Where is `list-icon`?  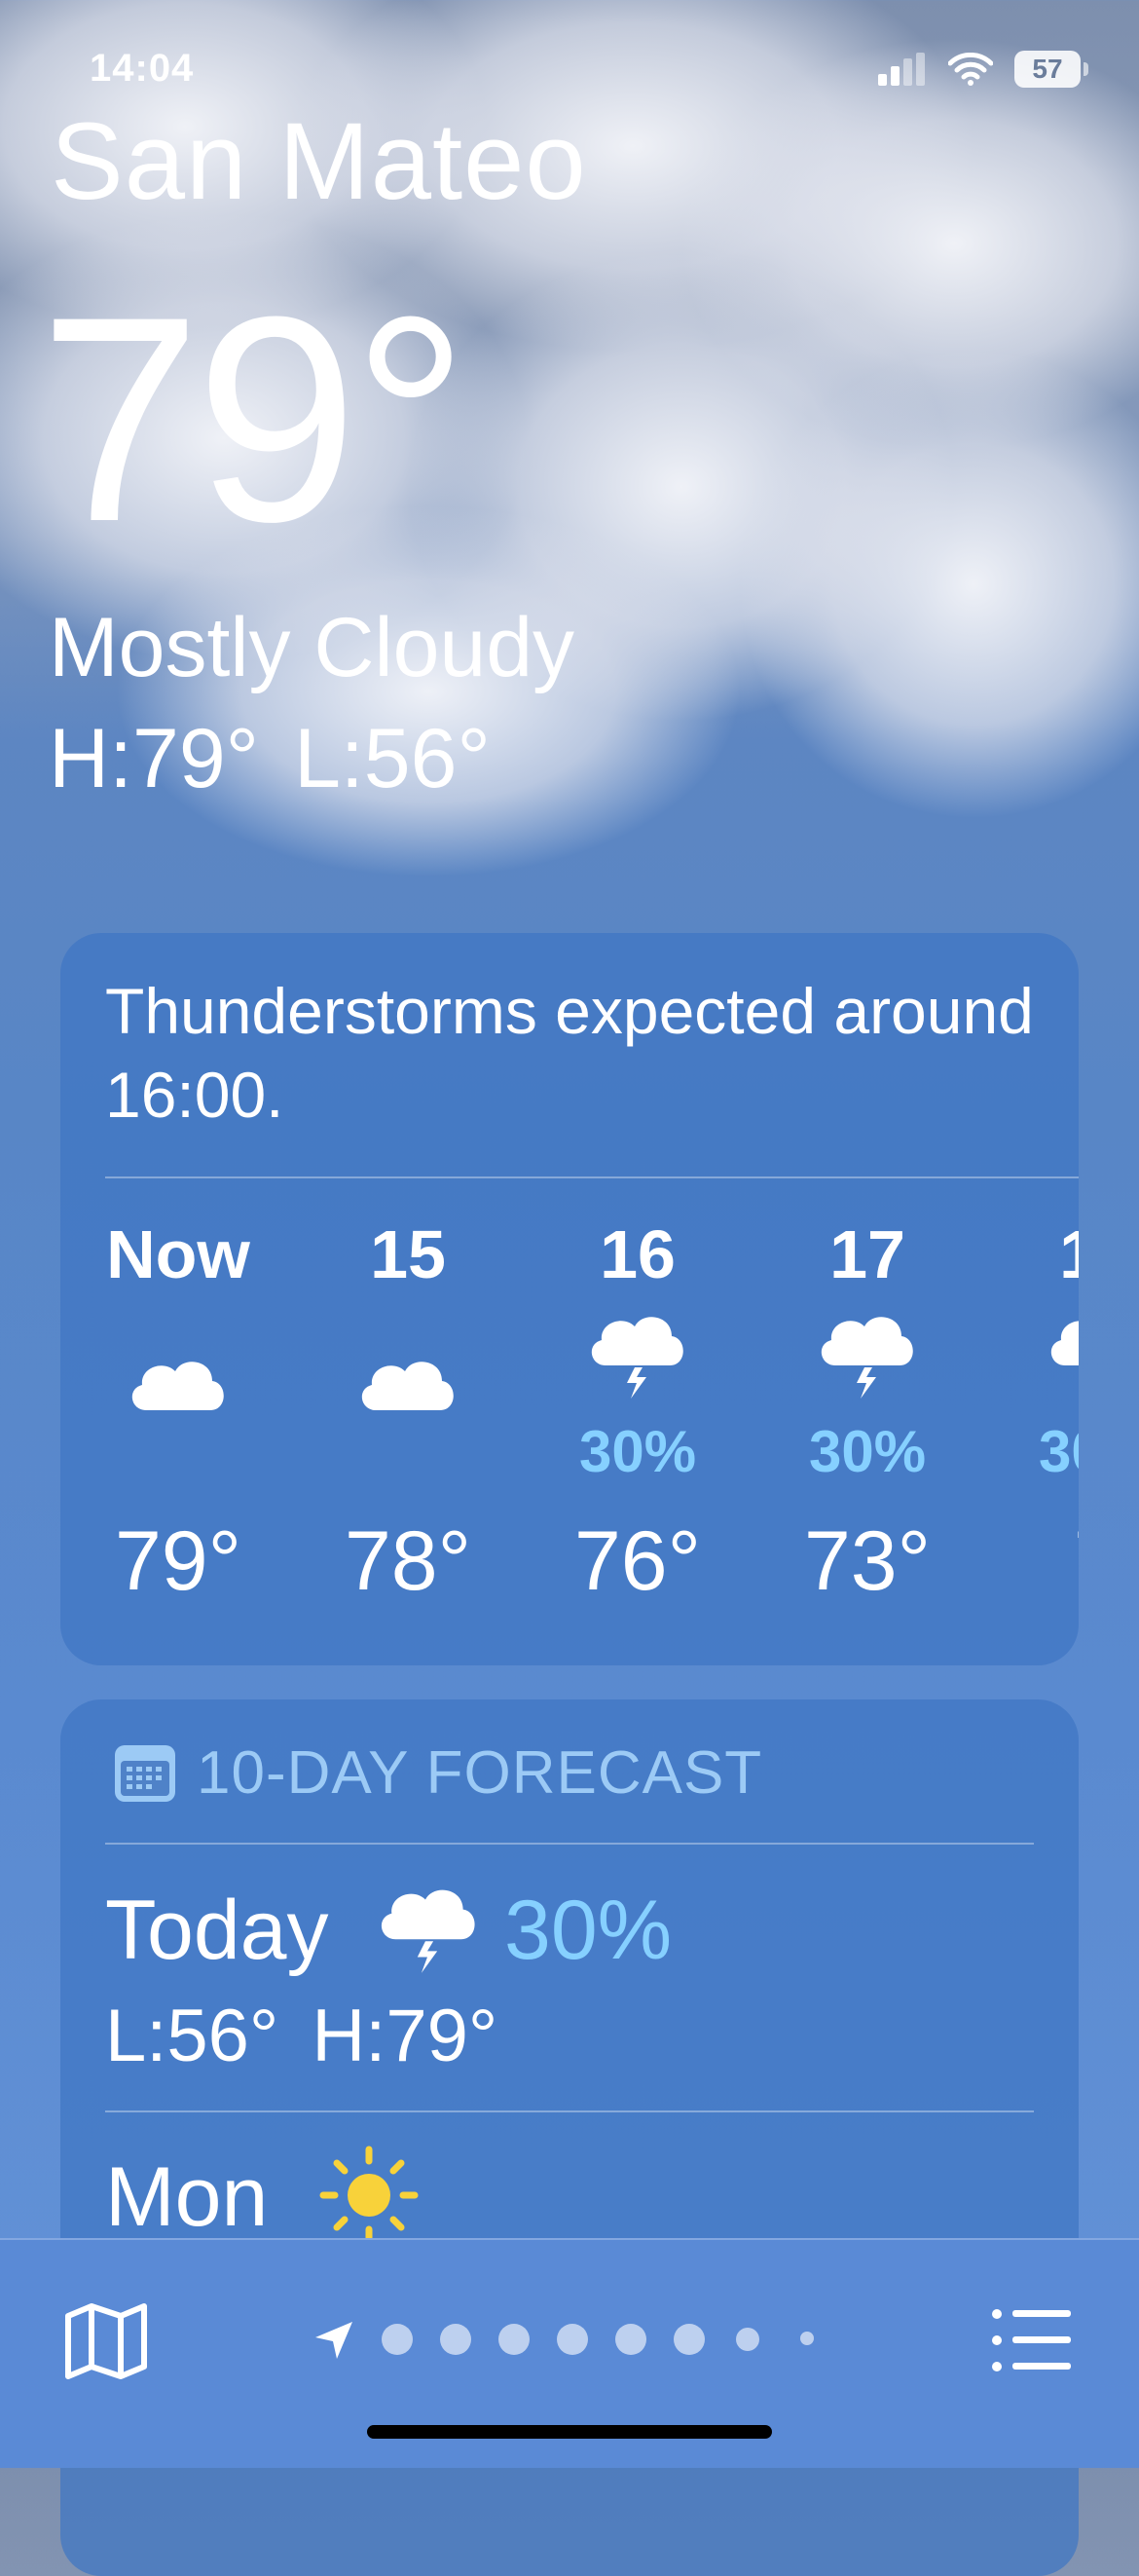
list-icon is located at coordinates (1032, 2340).